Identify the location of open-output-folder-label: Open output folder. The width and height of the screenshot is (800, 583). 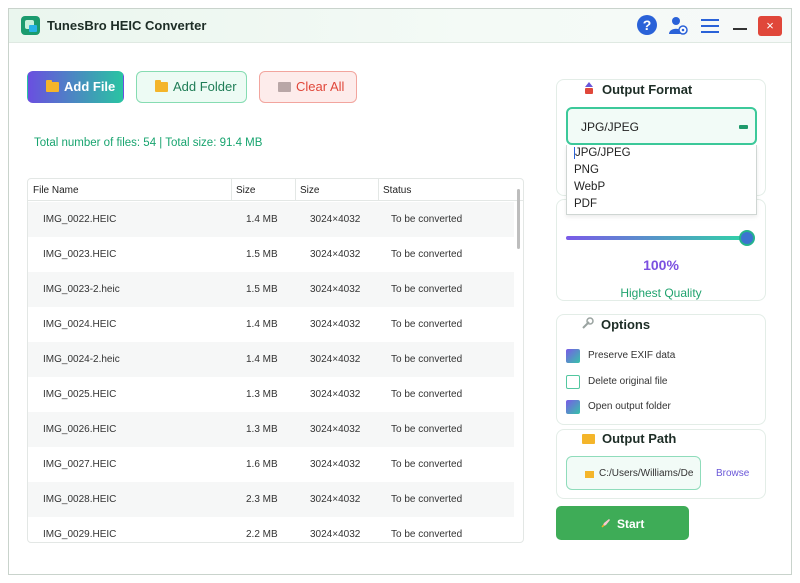
(629, 406).